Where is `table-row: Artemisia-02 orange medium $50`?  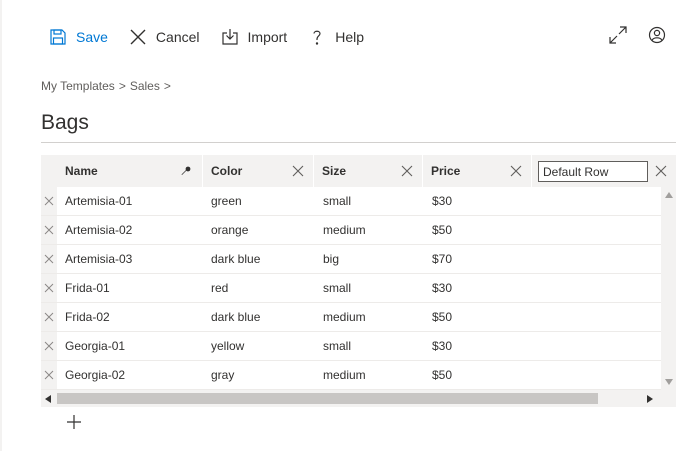
table-row: Artemisia-02 orange medium $50 is located at coordinates (351, 230).